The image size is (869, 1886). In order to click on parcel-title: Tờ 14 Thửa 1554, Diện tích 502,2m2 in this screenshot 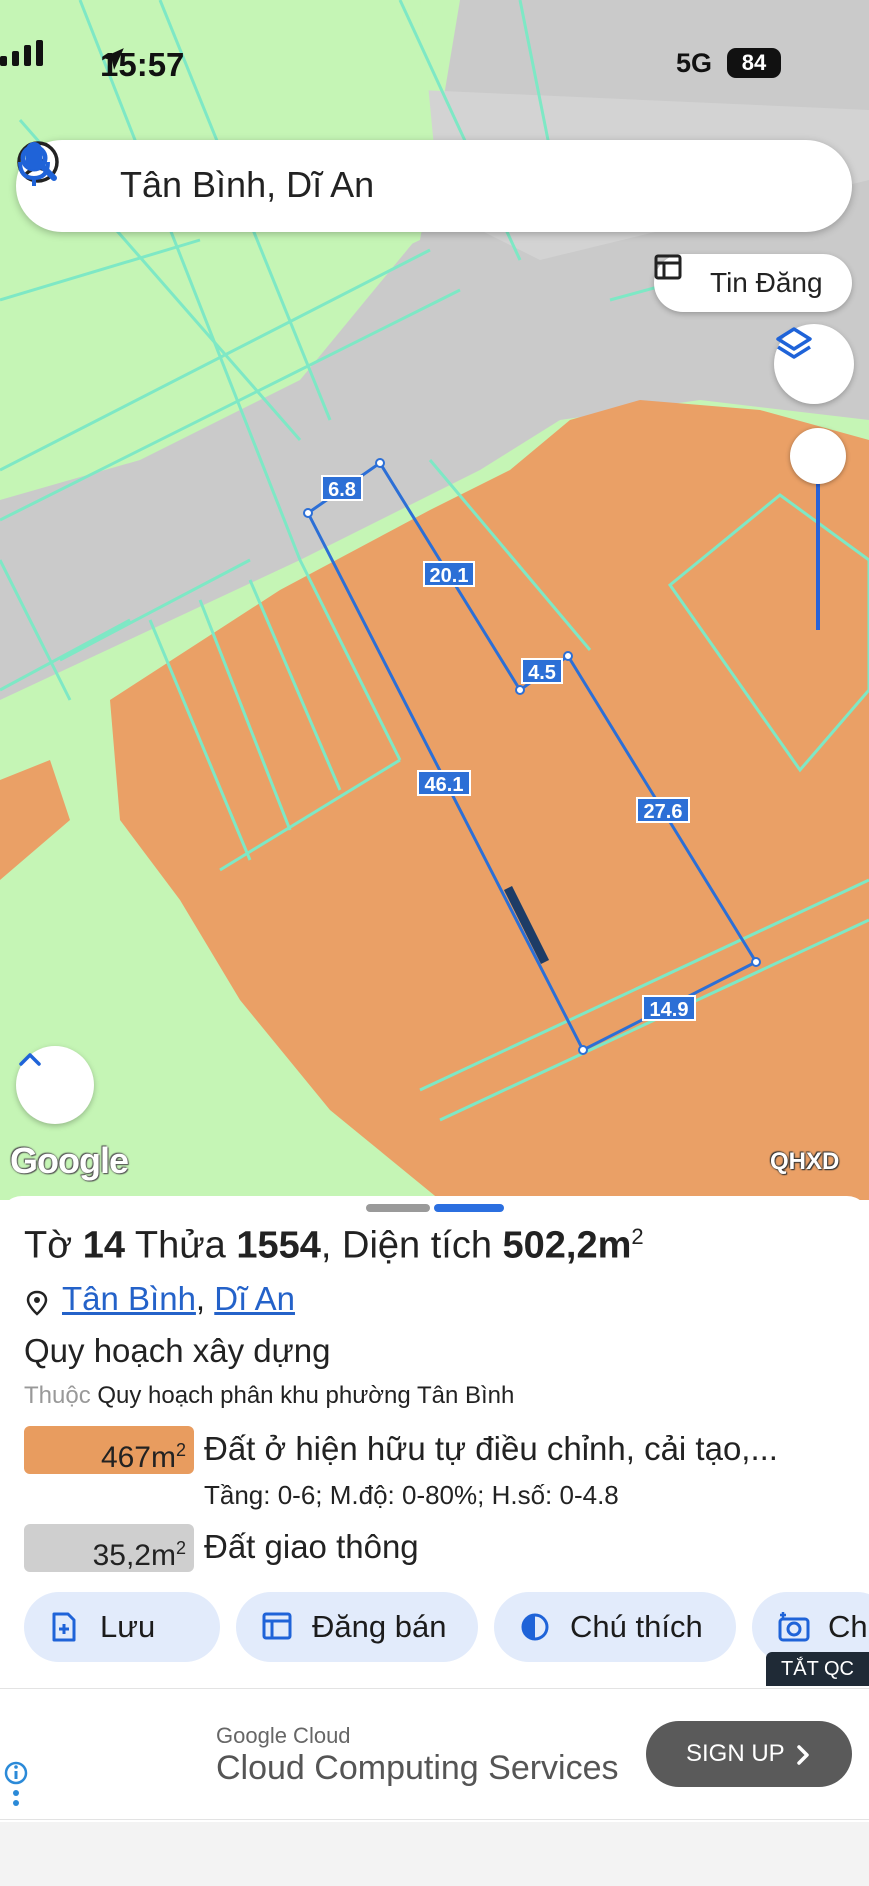, I will do `click(334, 1245)`.